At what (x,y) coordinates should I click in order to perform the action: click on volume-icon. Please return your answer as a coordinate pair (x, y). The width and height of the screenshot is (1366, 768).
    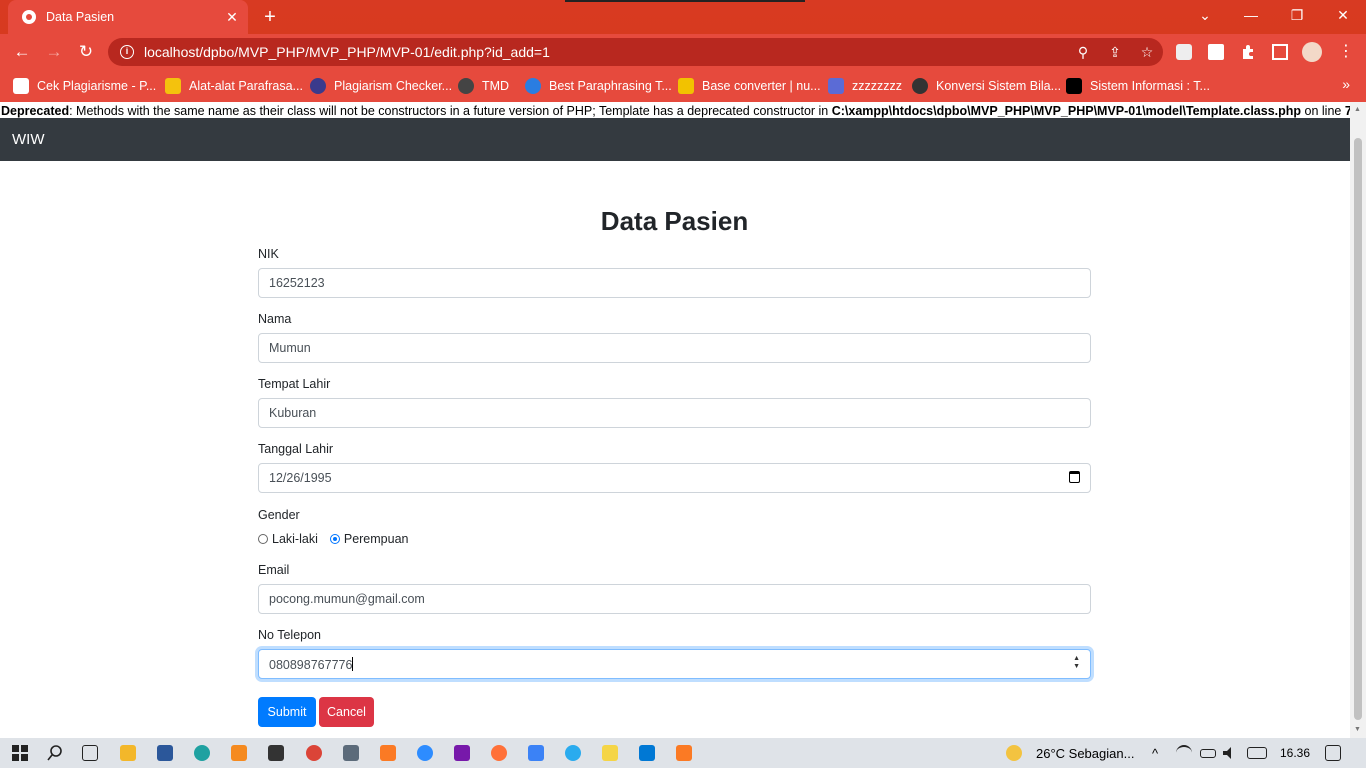
    Looking at the image, I should click on (1230, 753).